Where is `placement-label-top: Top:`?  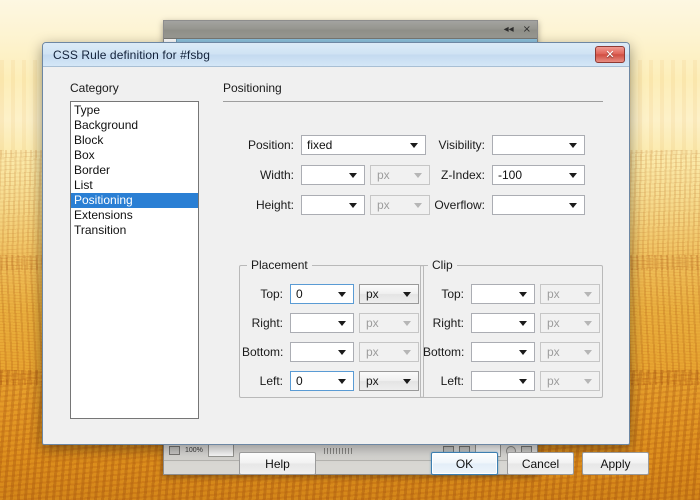
placement-label-top: Top: is located at coordinates (271, 294).